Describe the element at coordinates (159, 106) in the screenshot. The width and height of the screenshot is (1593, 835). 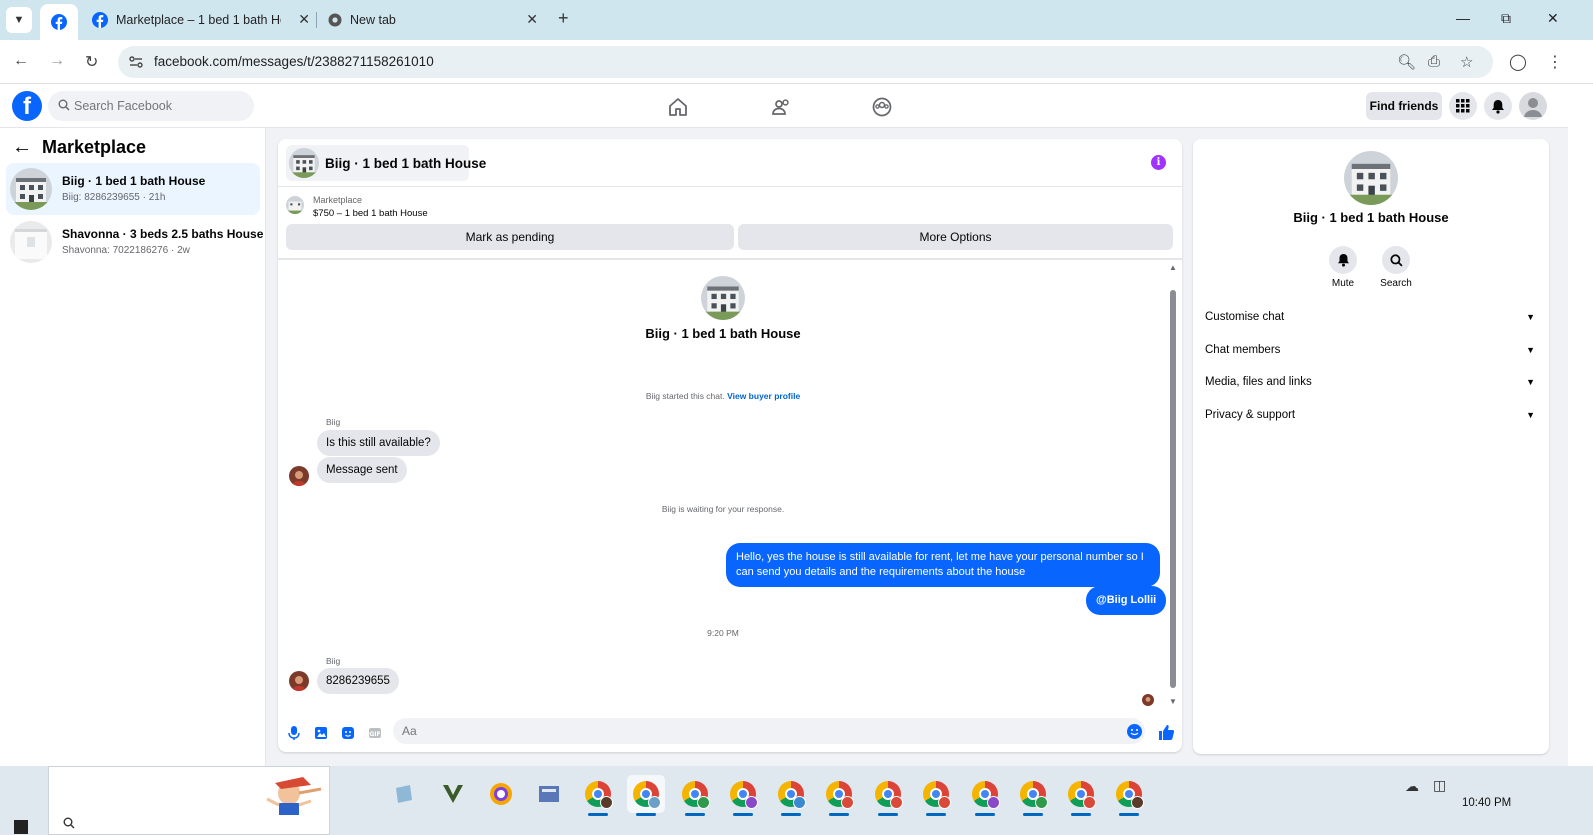
I see `search-input` at that location.